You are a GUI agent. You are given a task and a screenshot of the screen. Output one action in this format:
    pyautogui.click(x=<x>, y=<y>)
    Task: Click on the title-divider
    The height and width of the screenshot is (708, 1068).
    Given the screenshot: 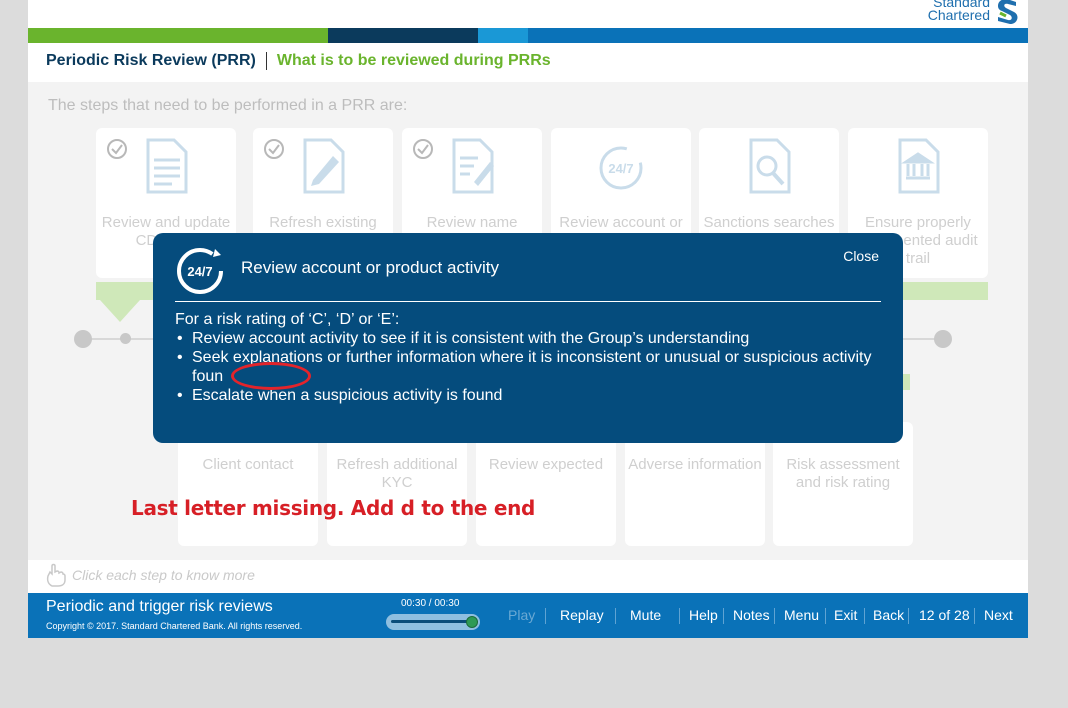 What is the action you would take?
    pyautogui.click(x=266, y=61)
    